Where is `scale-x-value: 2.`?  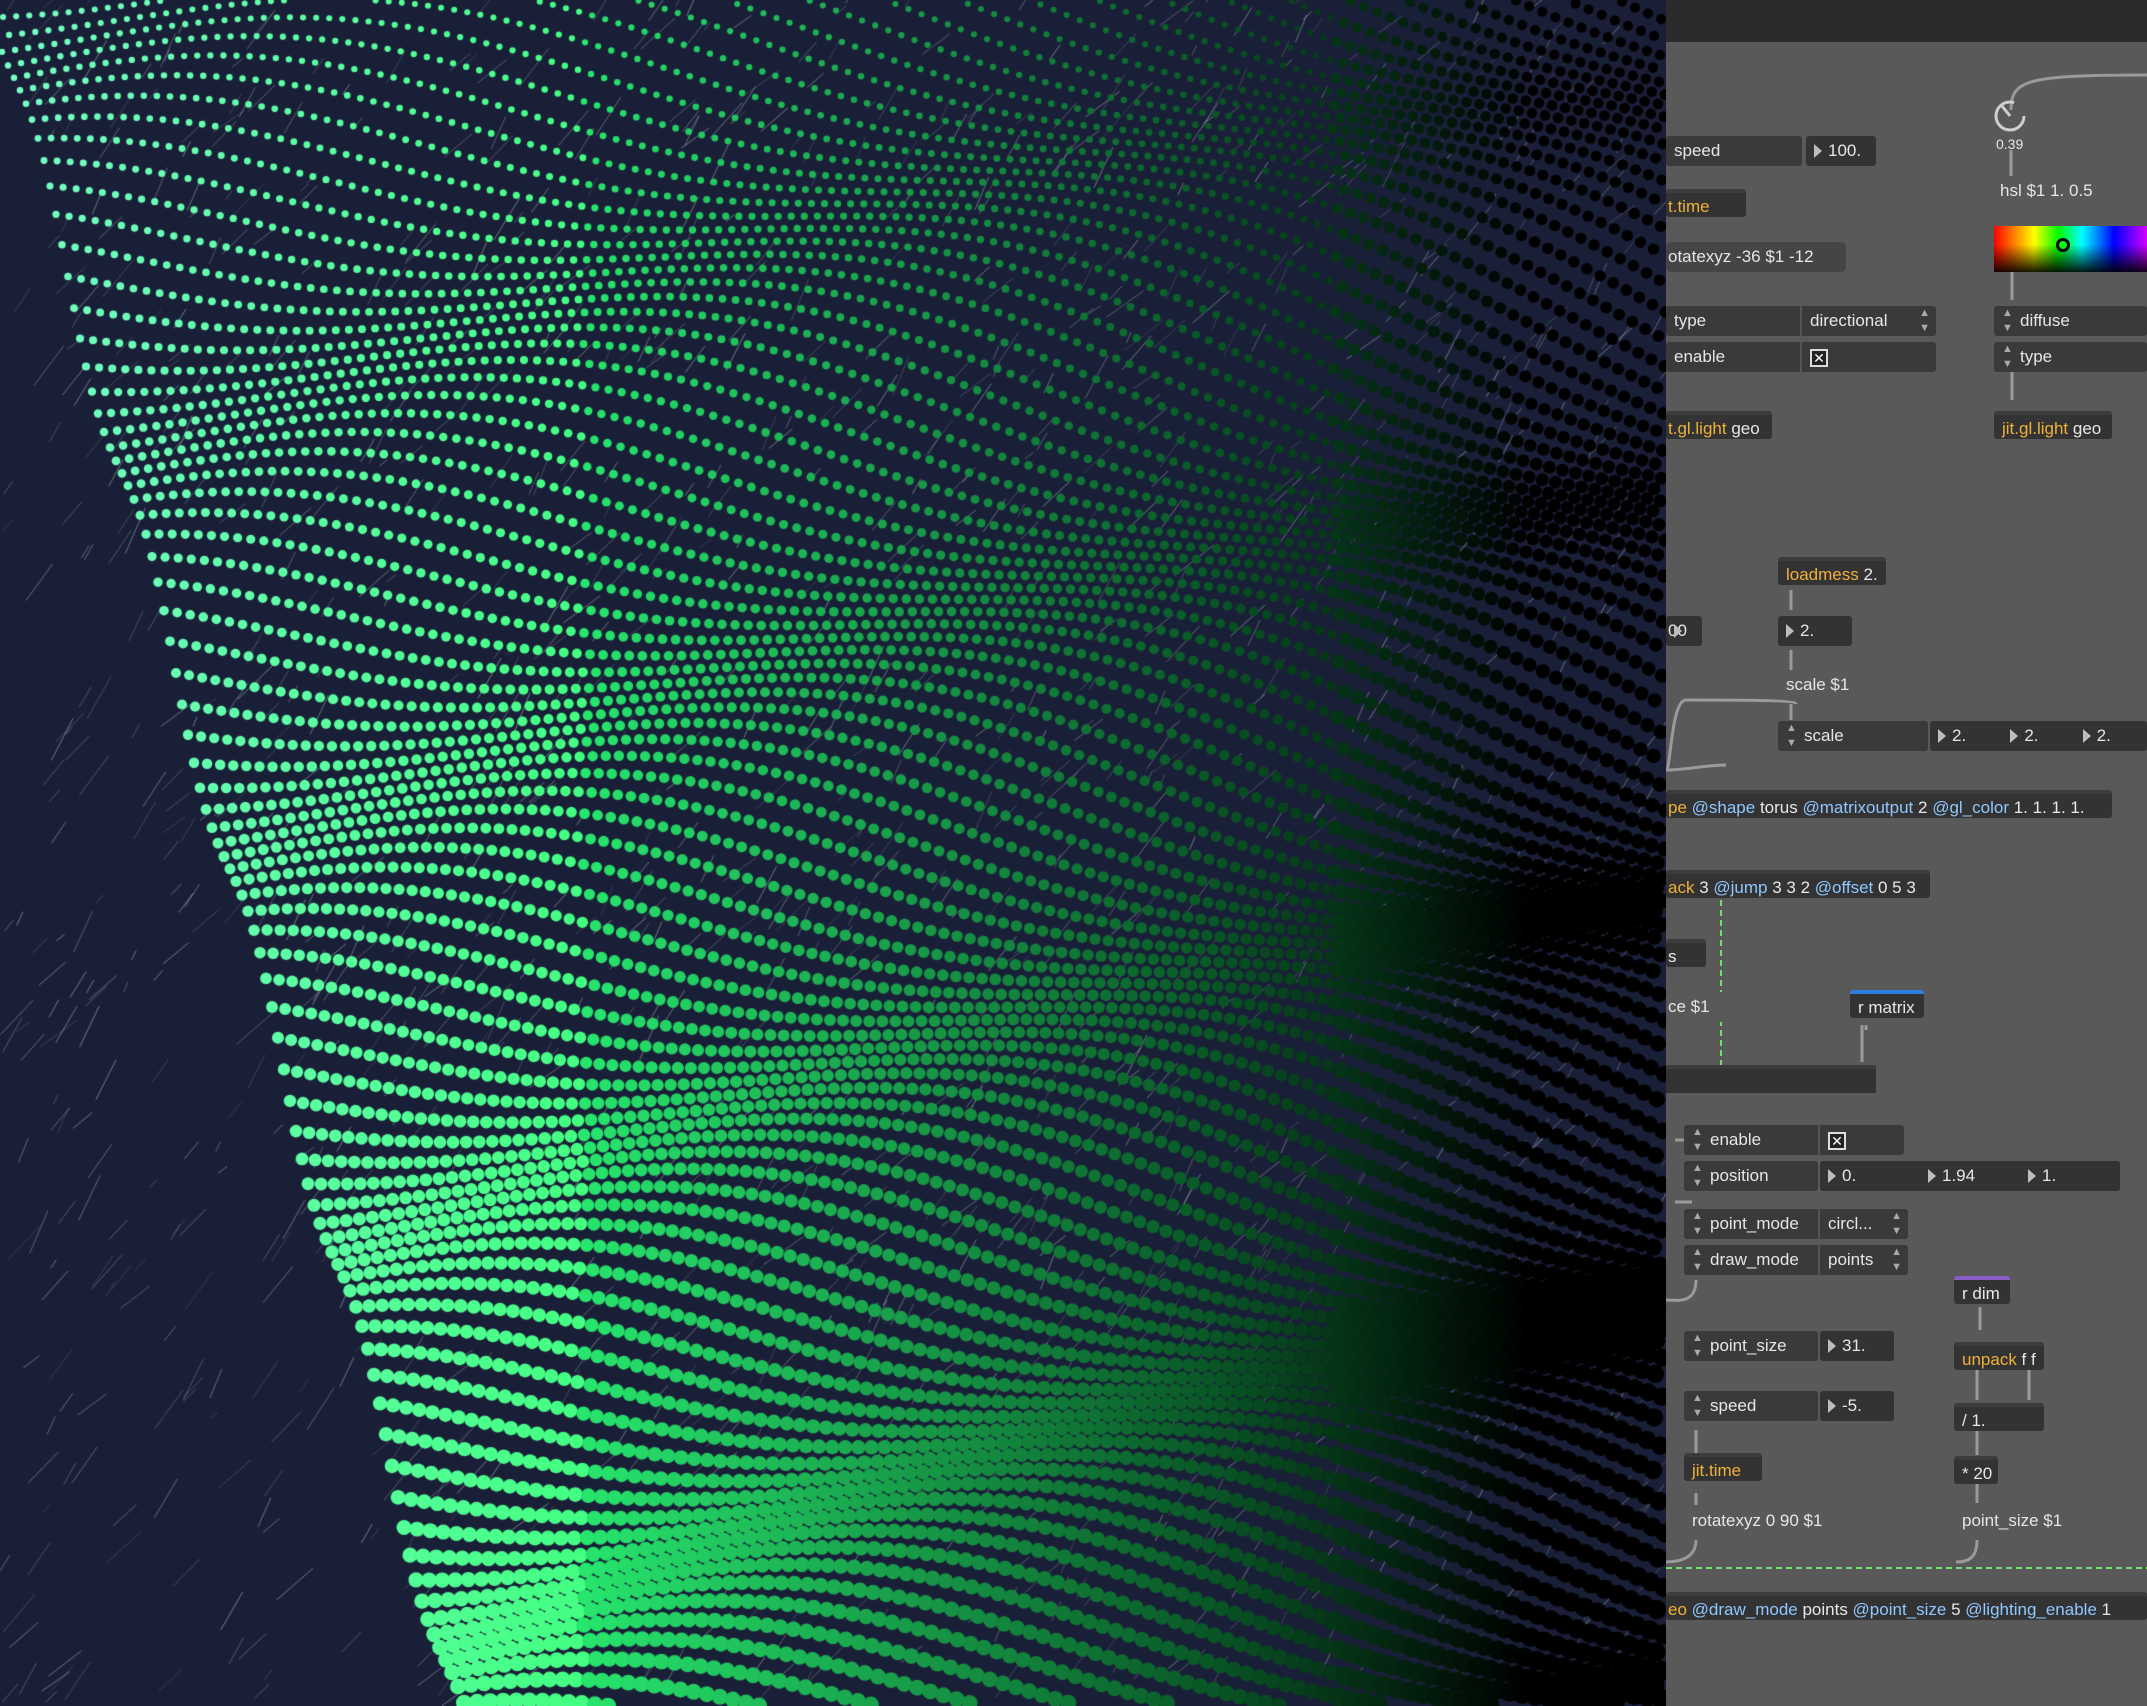
scale-x-value: 2. is located at coordinates (1966, 736).